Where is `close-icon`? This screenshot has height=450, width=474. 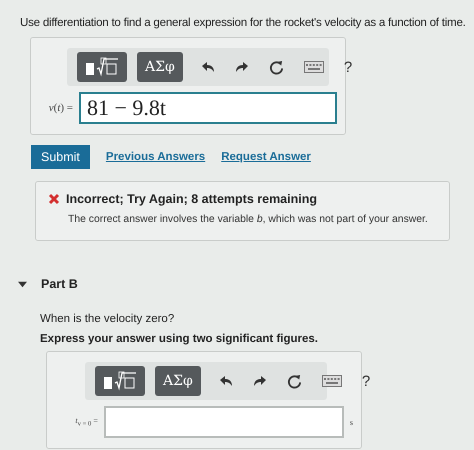
close-icon is located at coordinates (54, 199).